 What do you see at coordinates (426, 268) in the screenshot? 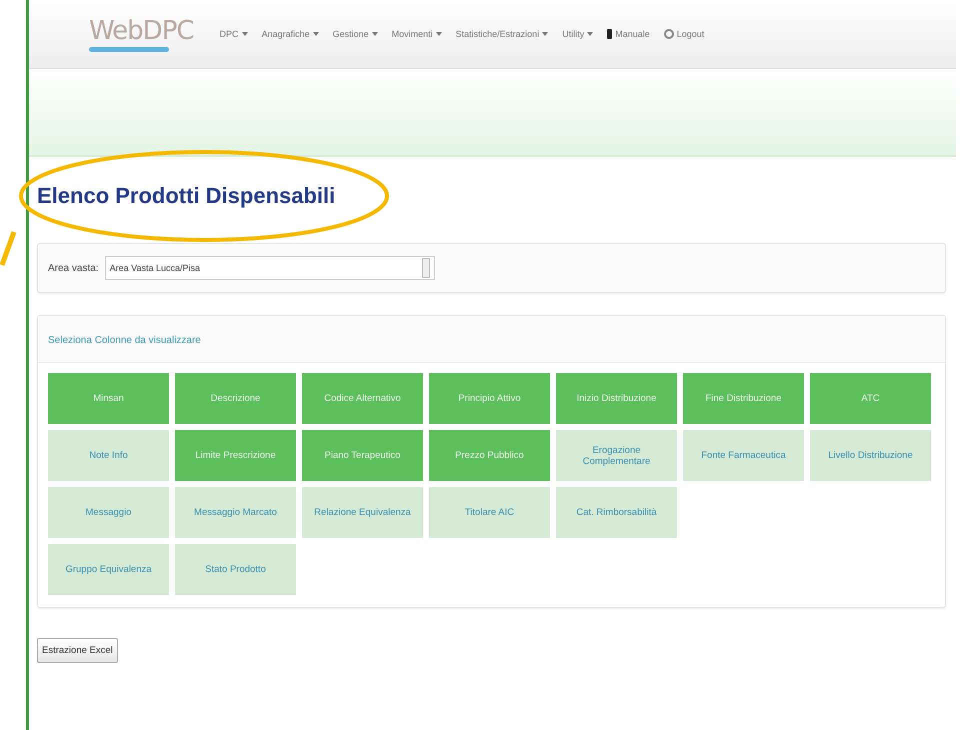
I see `spinner-icon` at bounding box center [426, 268].